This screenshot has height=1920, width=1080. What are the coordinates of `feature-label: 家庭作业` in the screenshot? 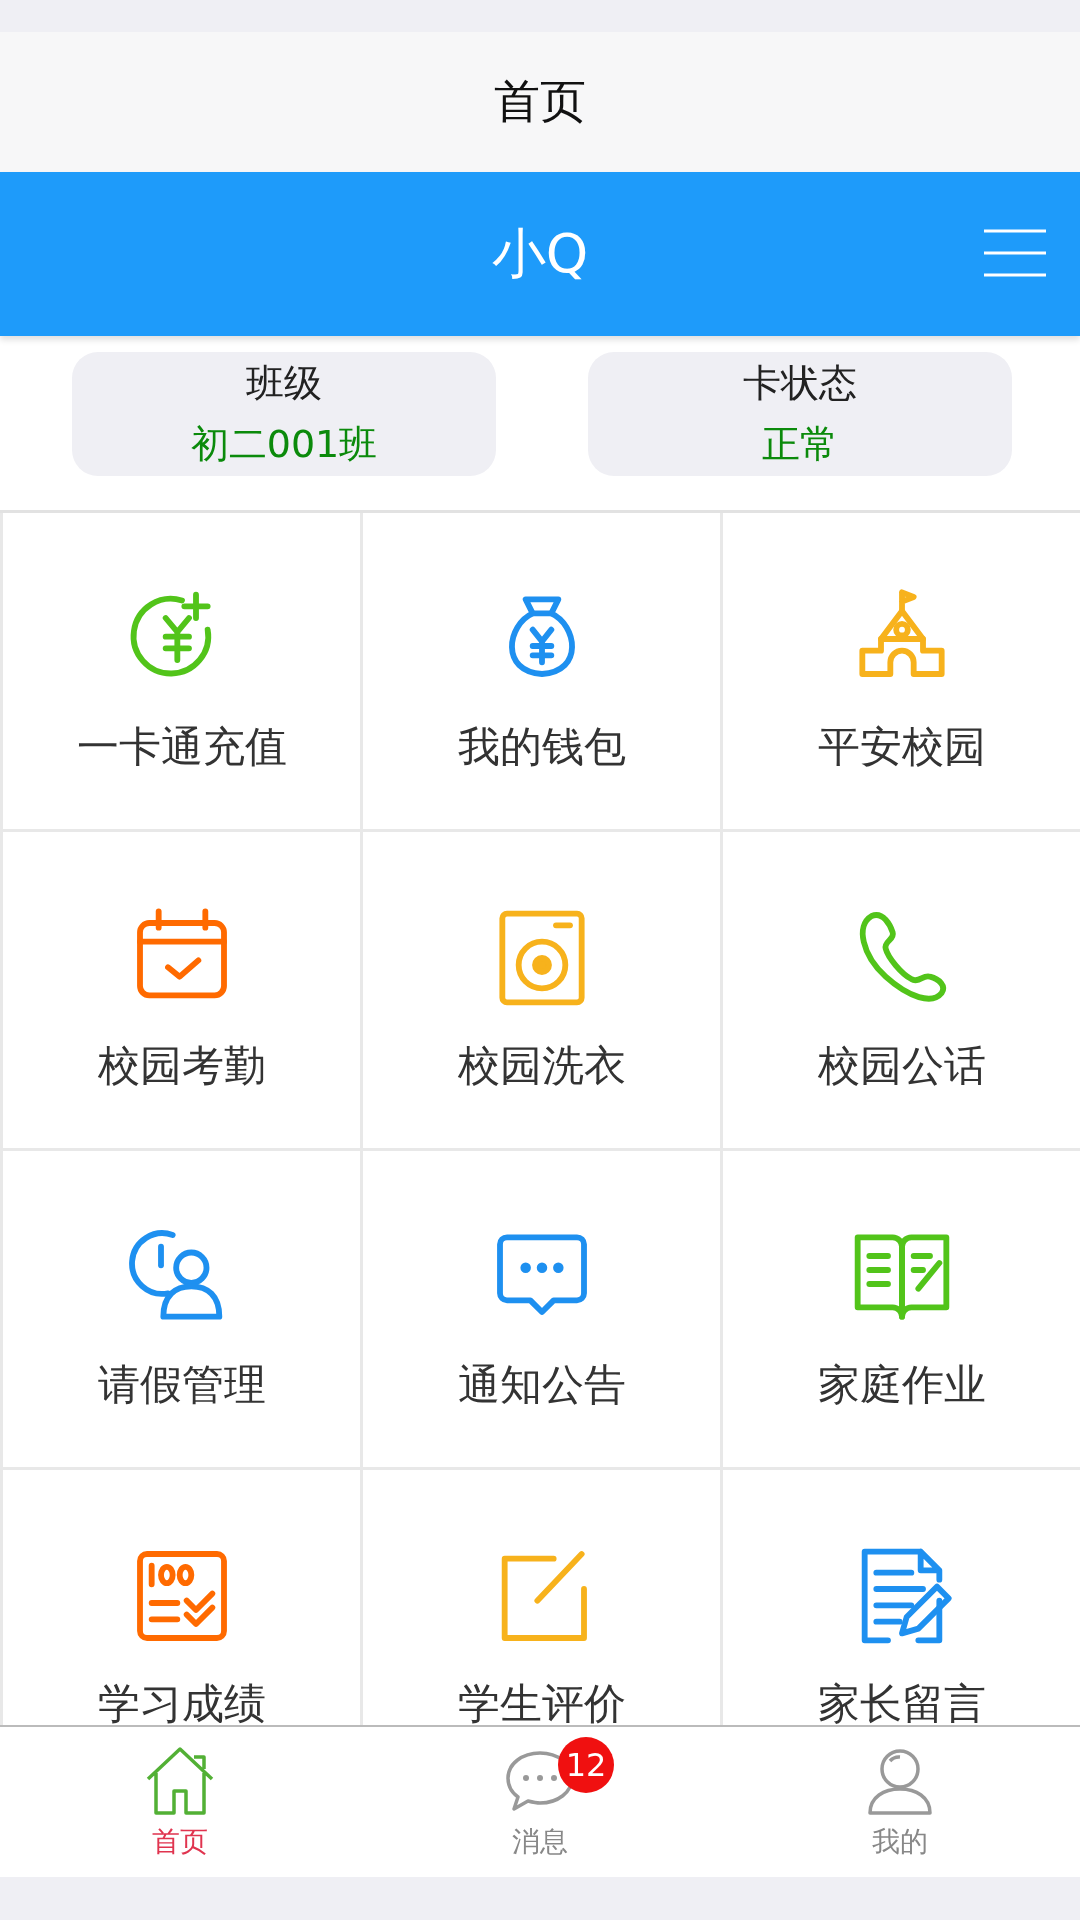 It's located at (901, 1385).